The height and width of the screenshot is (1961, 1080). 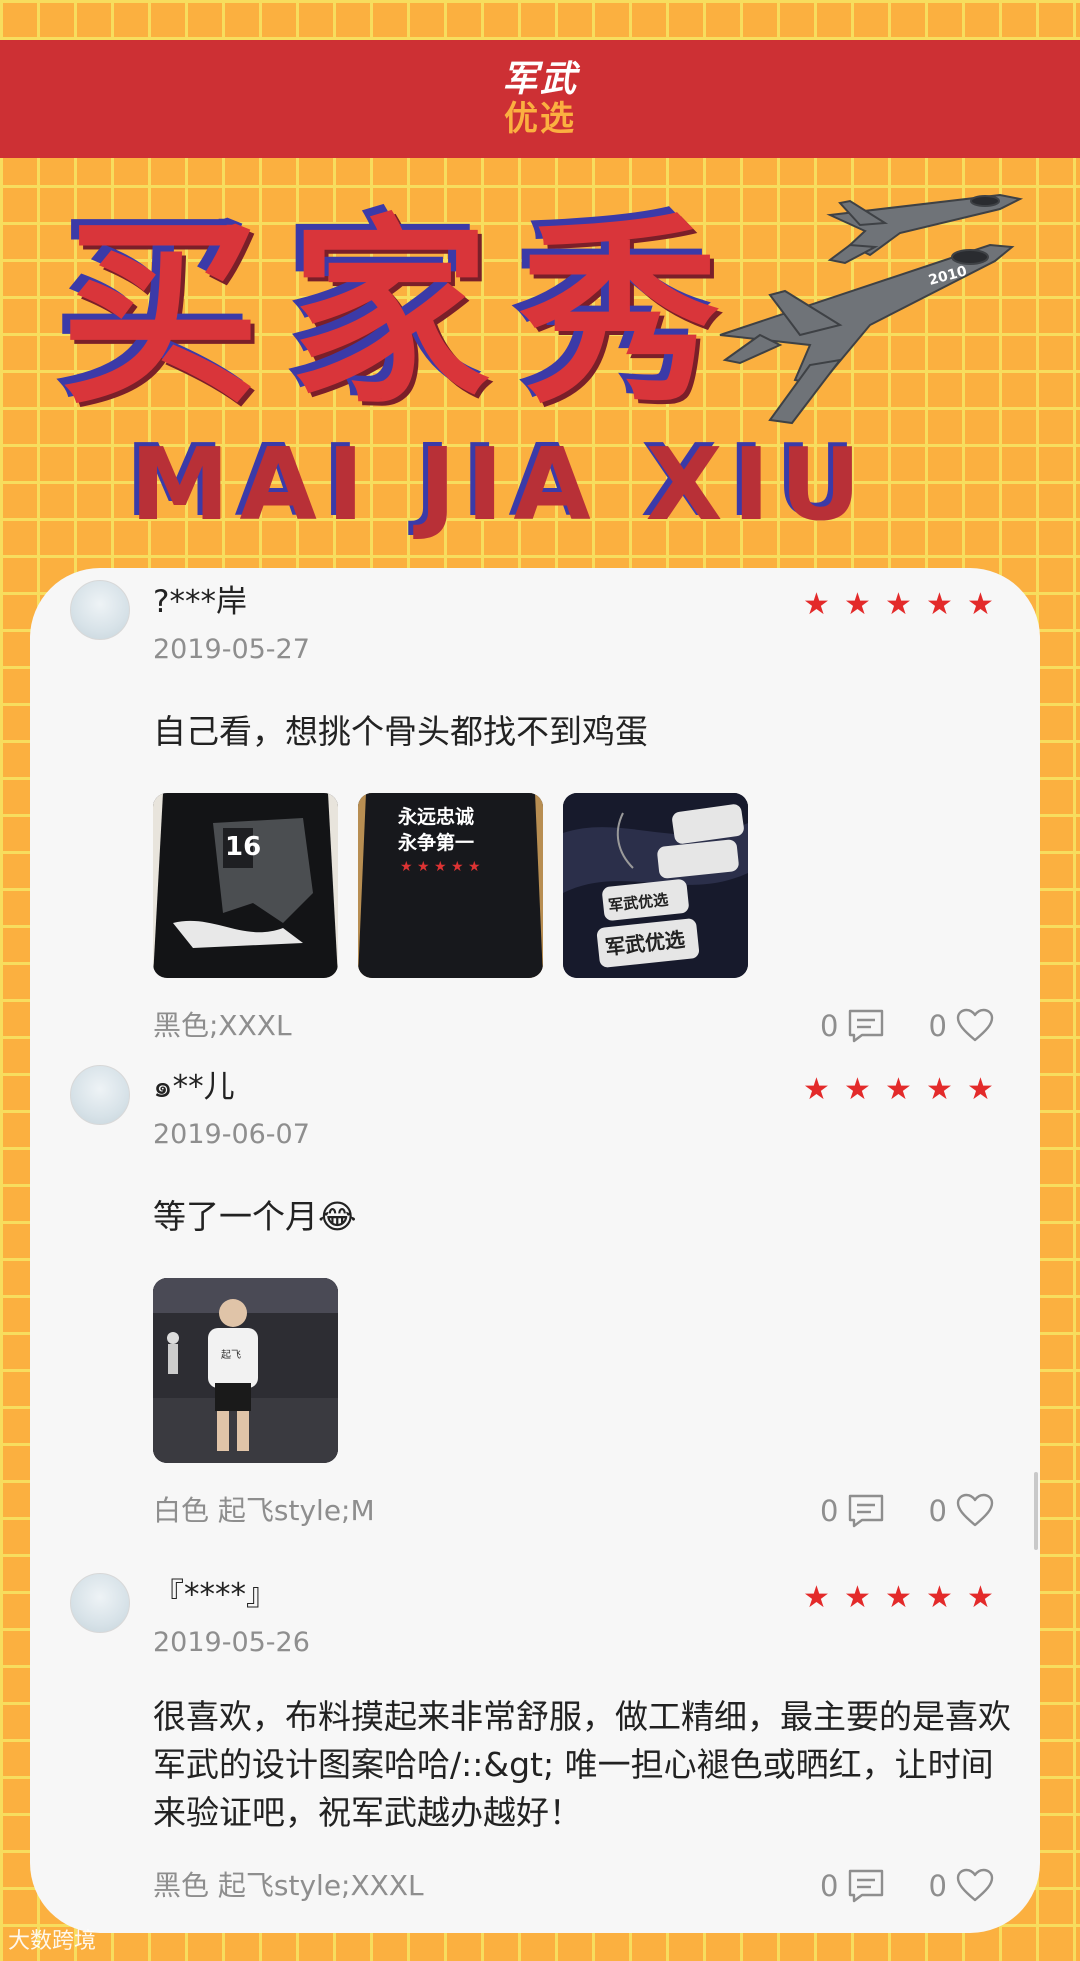 What do you see at coordinates (231, 1134) in the screenshot?
I see `review-date: 2019-06-07` at bounding box center [231, 1134].